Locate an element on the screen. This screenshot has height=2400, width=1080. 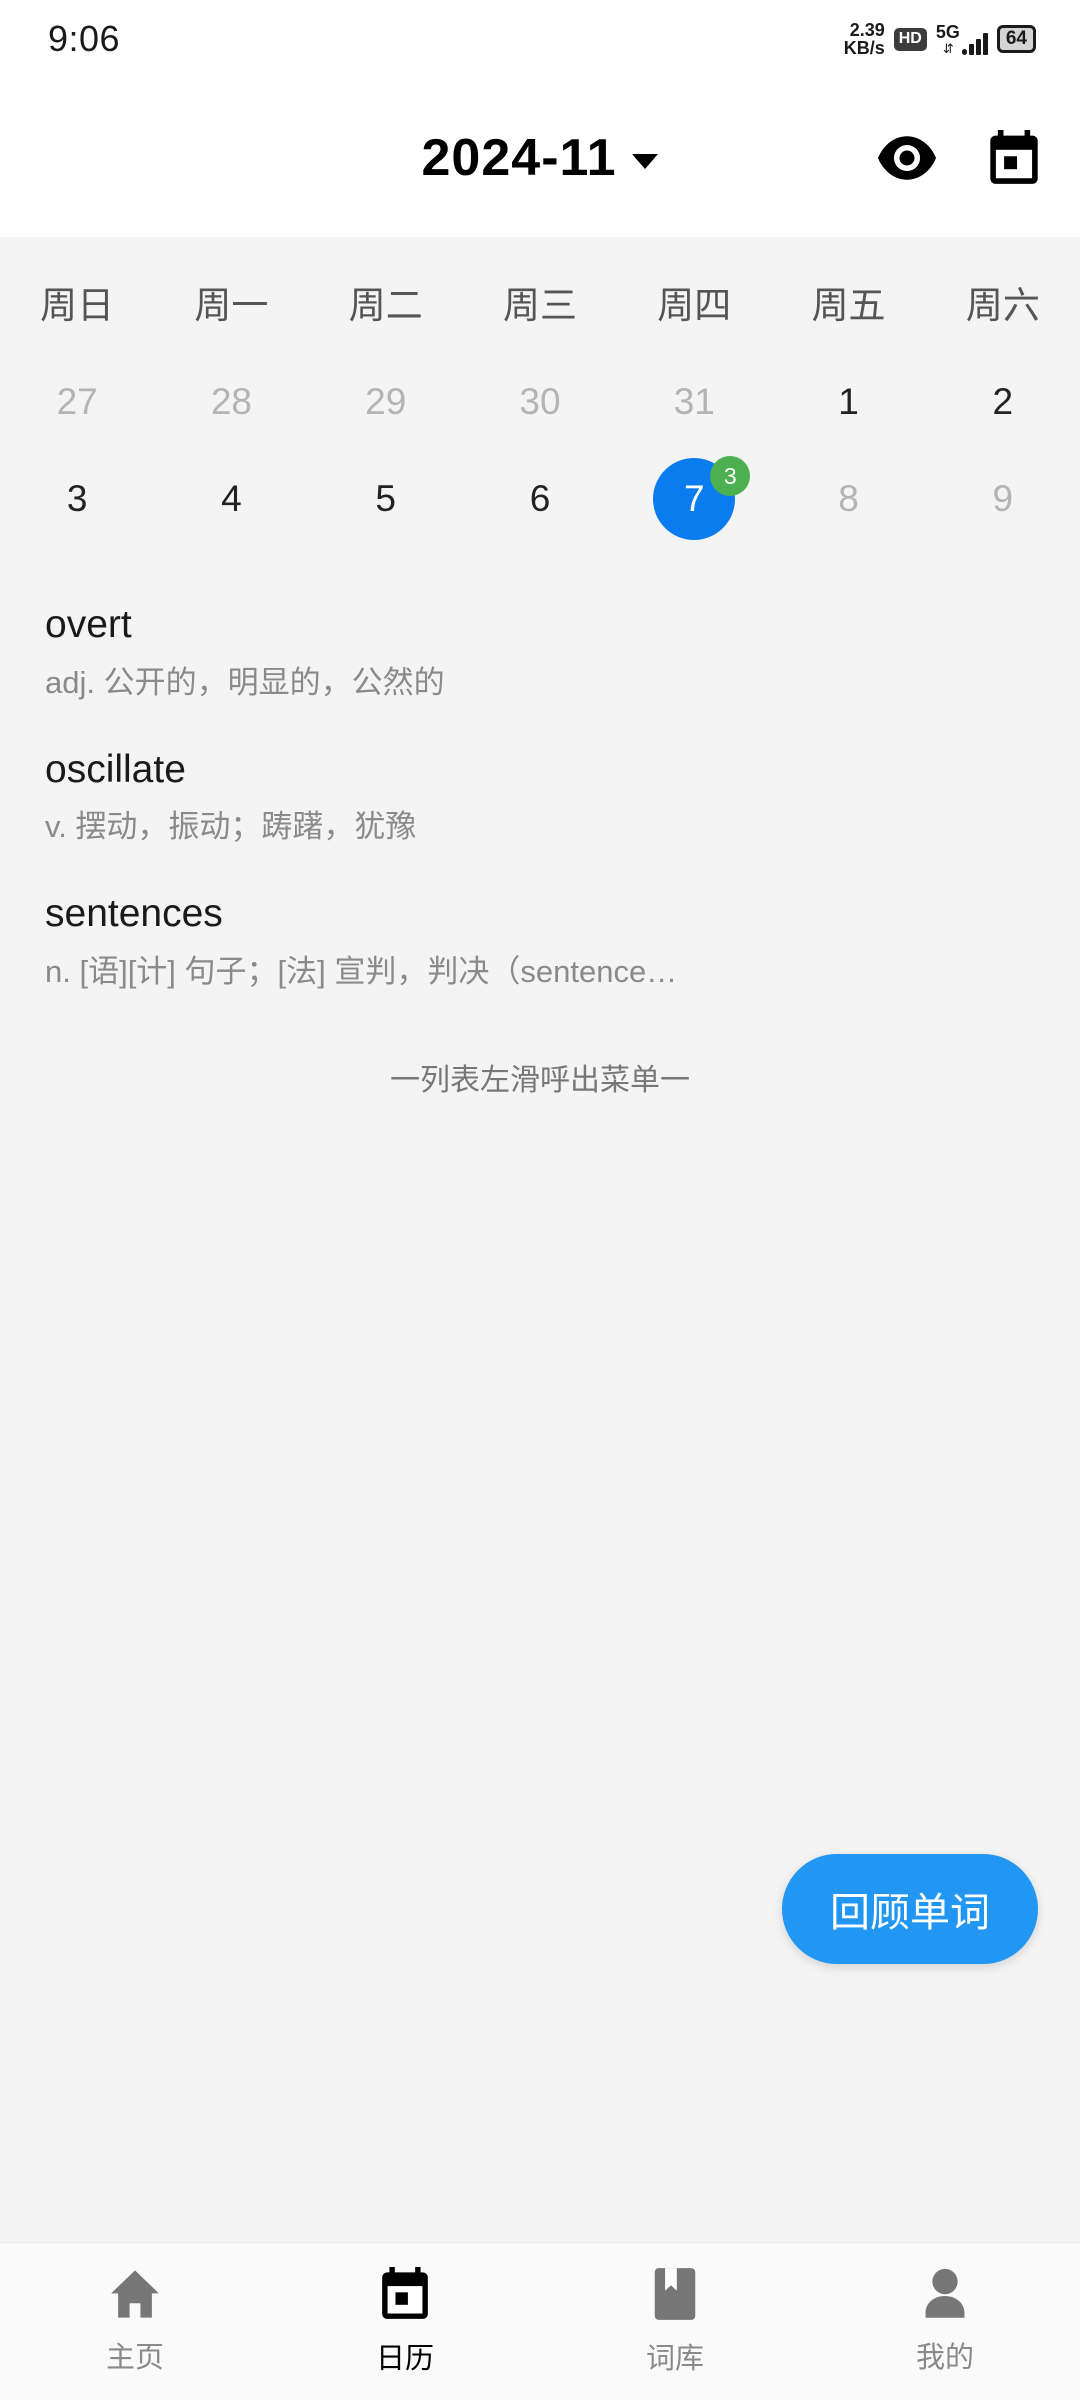
weekday-label: 周四 is located at coordinates (694, 305).